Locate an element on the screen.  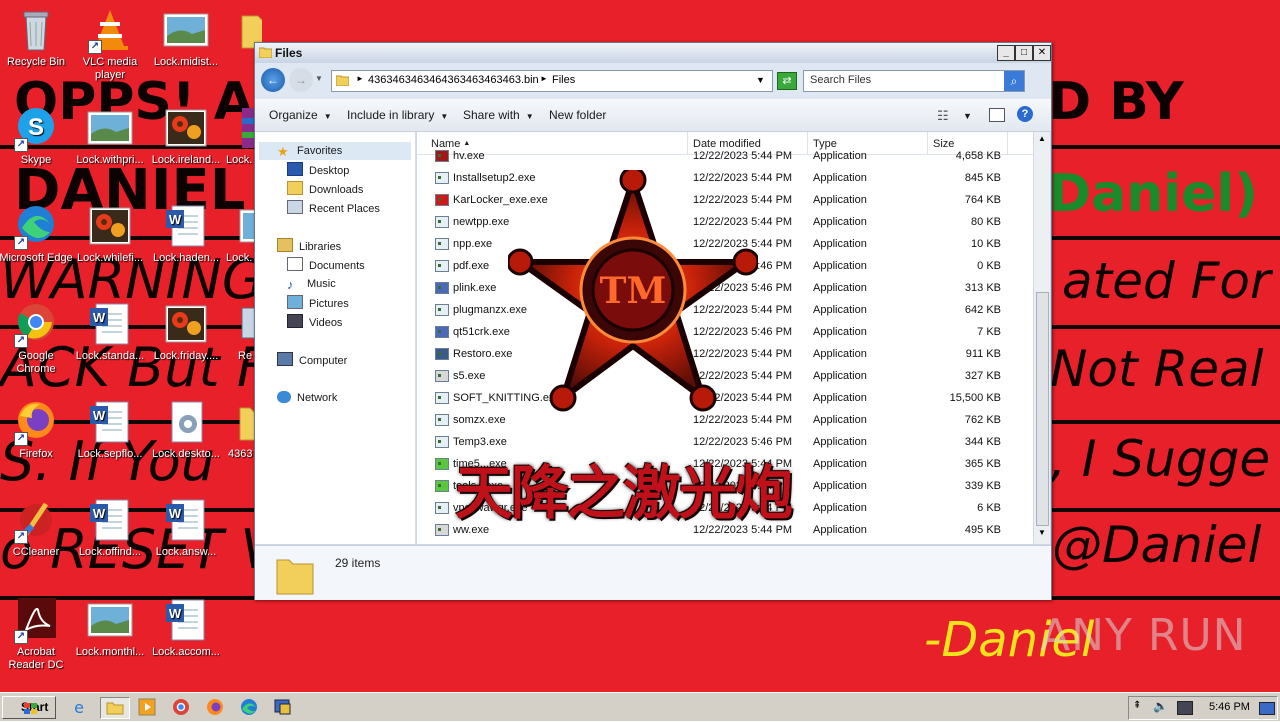
taskbar: Start e ⇞ 🔈 5:46 PM is located at coordinates (640, 706).